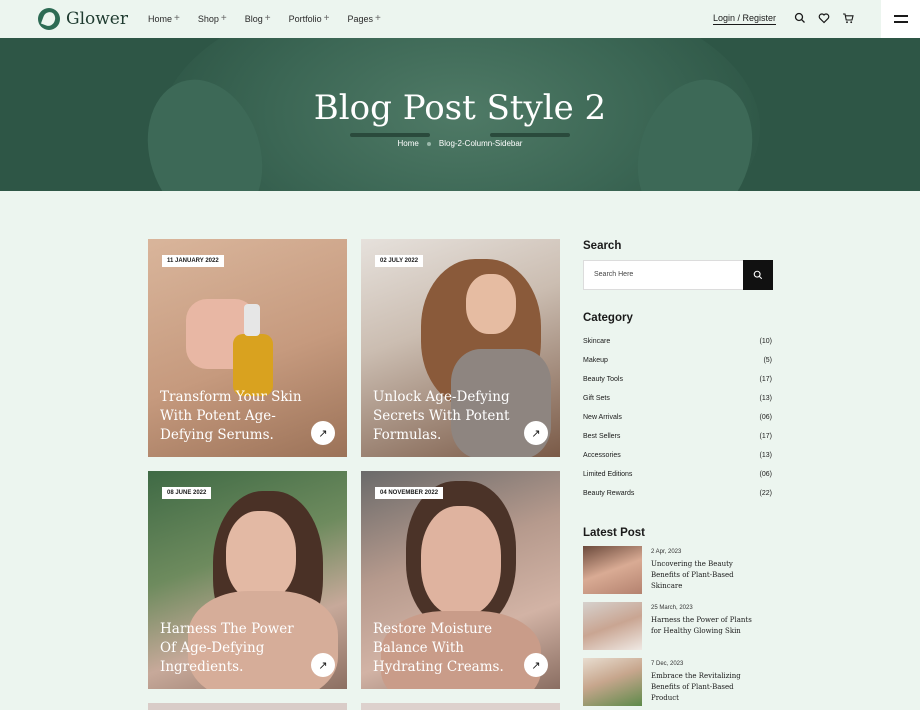  Describe the element at coordinates (824, 18) in the screenshot. I see `heart-icon` at that location.